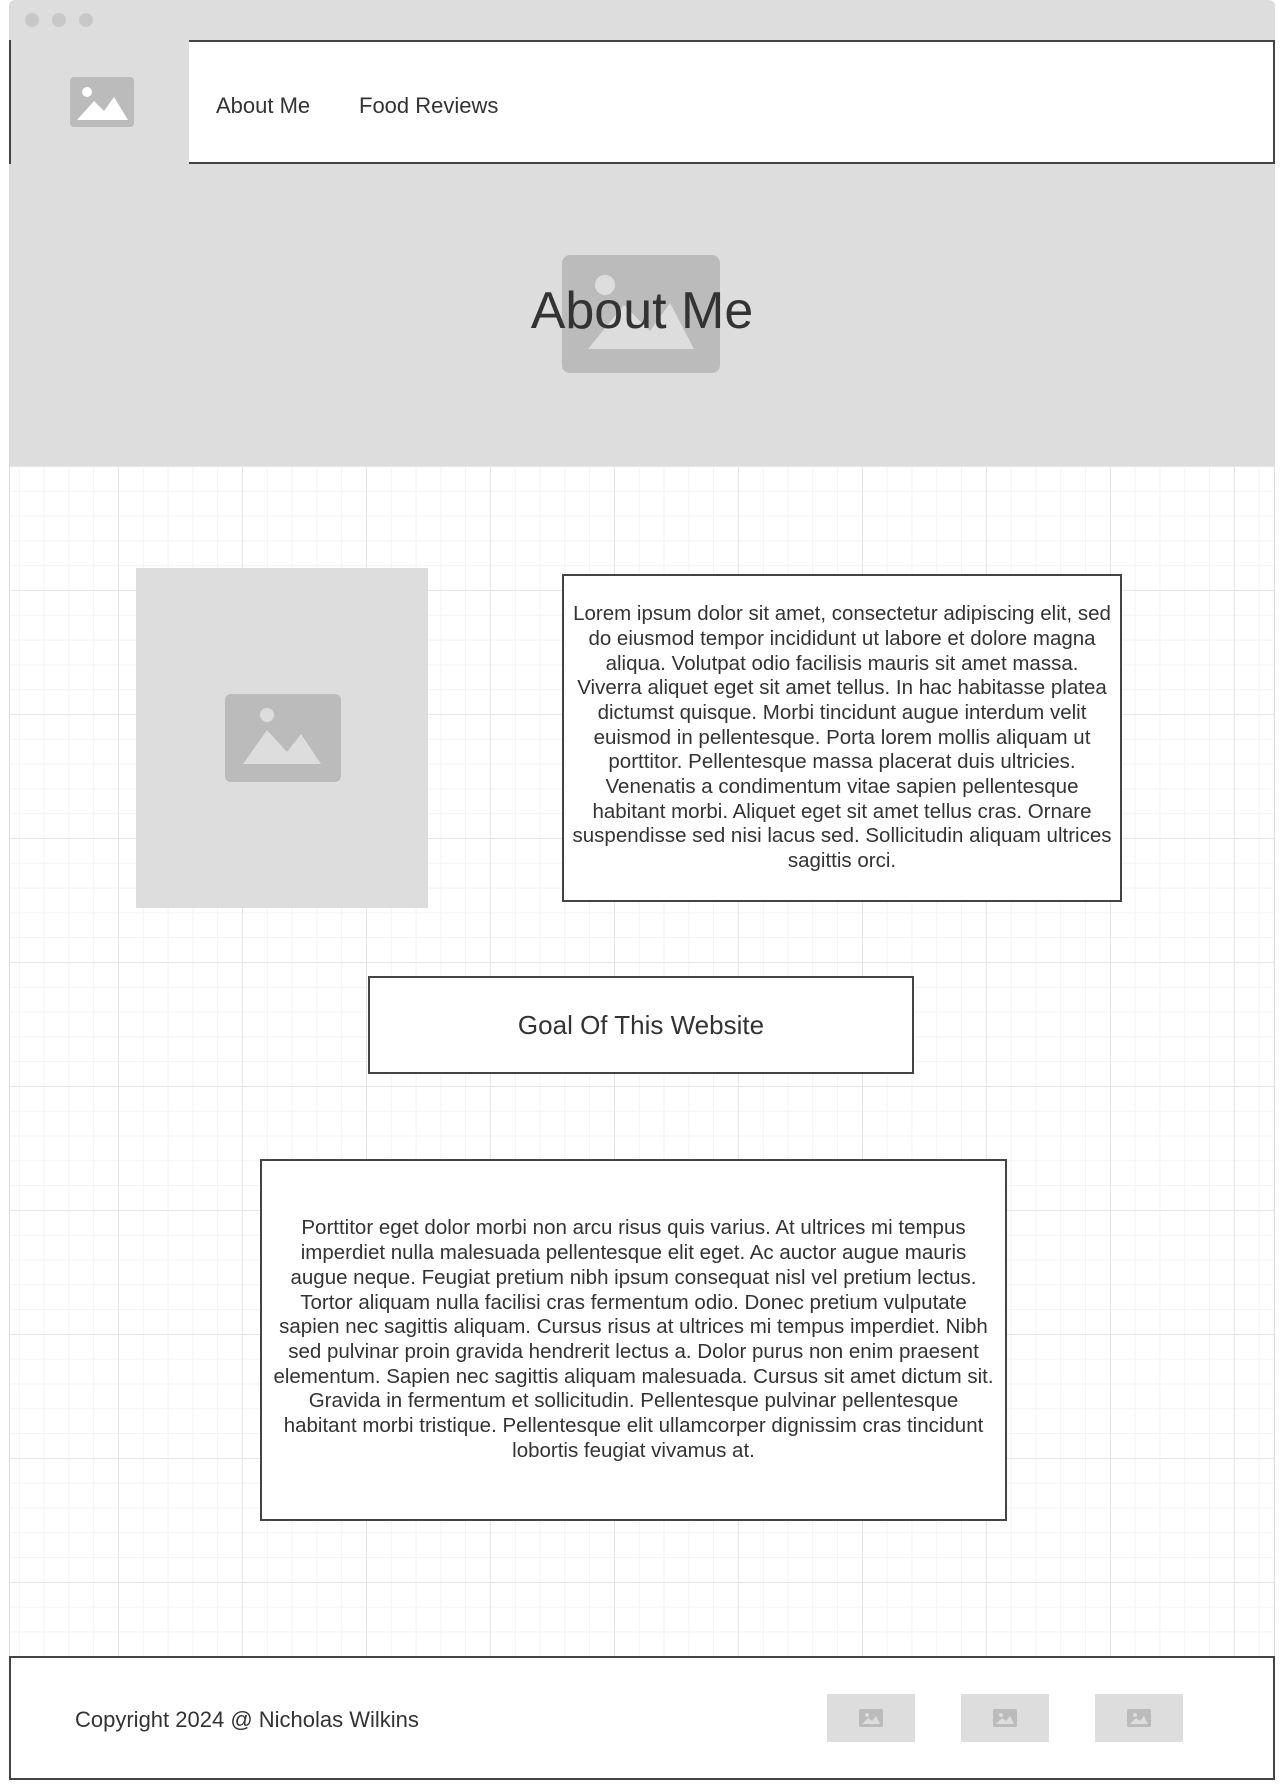 This screenshot has height=1790, width=1280. I want to click on copyright-text: Copyright 2024 @ Nicholas Wilkins, so click(247, 1719).